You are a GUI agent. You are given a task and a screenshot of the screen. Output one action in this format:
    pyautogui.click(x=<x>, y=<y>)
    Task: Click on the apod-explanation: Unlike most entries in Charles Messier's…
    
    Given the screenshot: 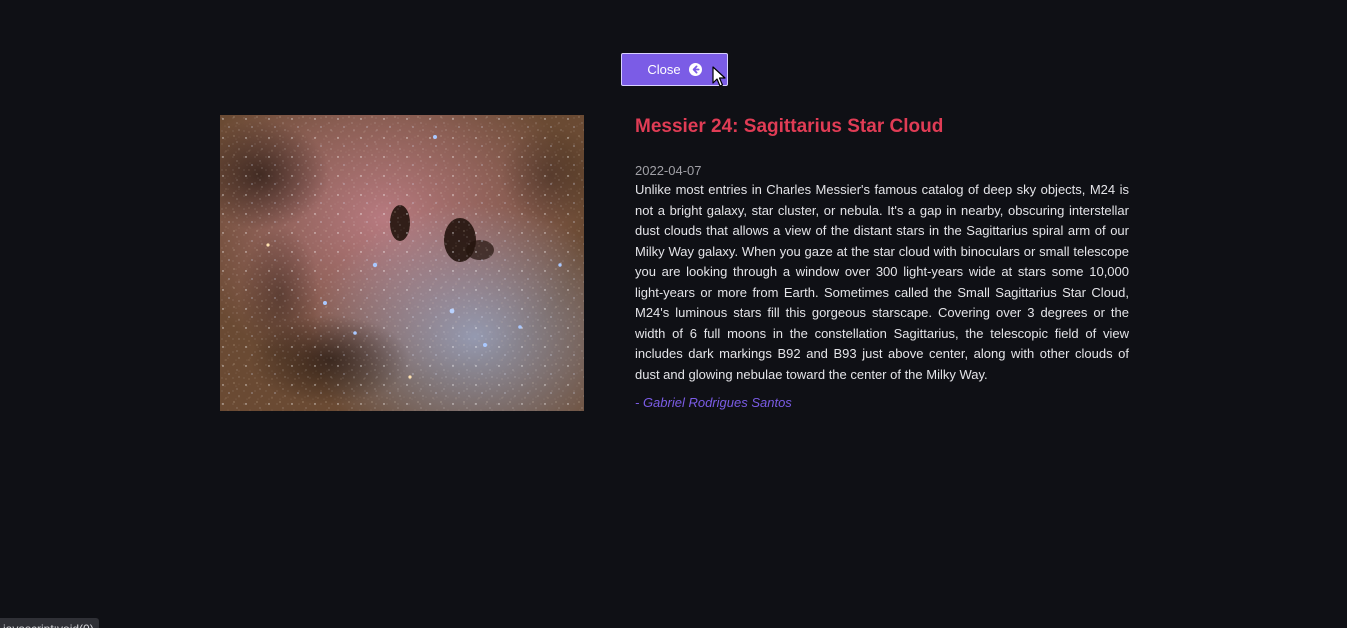 What is the action you would take?
    pyautogui.click(x=882, y=282)
    